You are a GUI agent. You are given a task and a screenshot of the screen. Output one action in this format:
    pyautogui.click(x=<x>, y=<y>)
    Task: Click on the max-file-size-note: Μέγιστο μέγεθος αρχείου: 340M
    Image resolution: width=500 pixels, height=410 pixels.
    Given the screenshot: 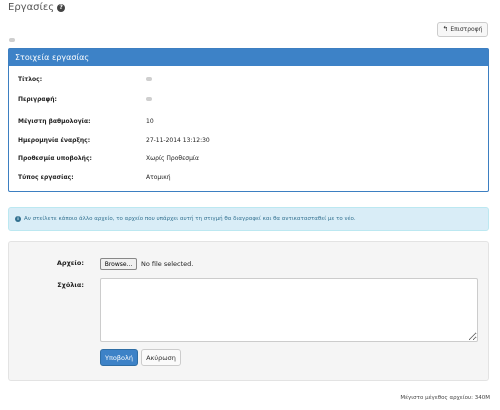 What is the action you would take?
    pyautogui.click(x=445, y=398)
    